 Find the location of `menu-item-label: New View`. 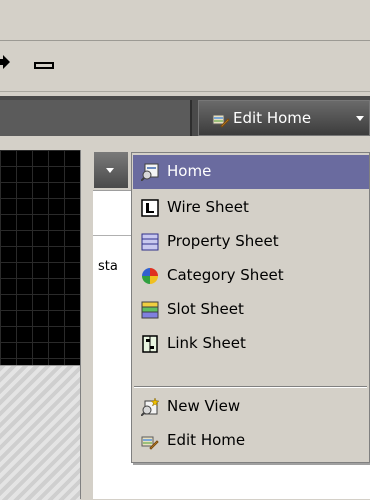

menu-item-label: New View is located at coordinates (204, 406).